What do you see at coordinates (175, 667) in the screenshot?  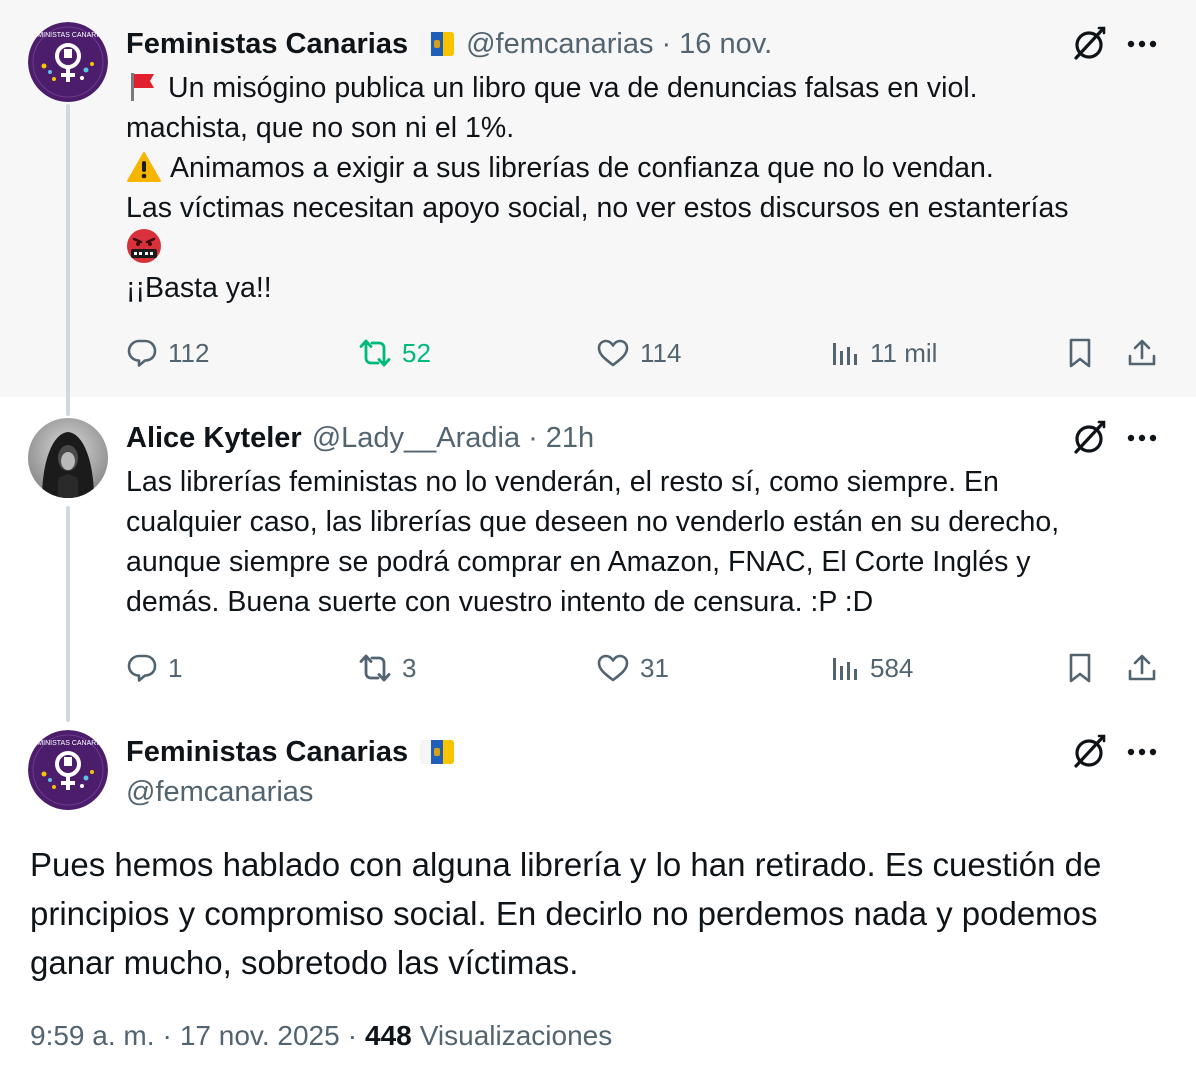 I see `reply-count: 1` at bounding box center [175, 667].